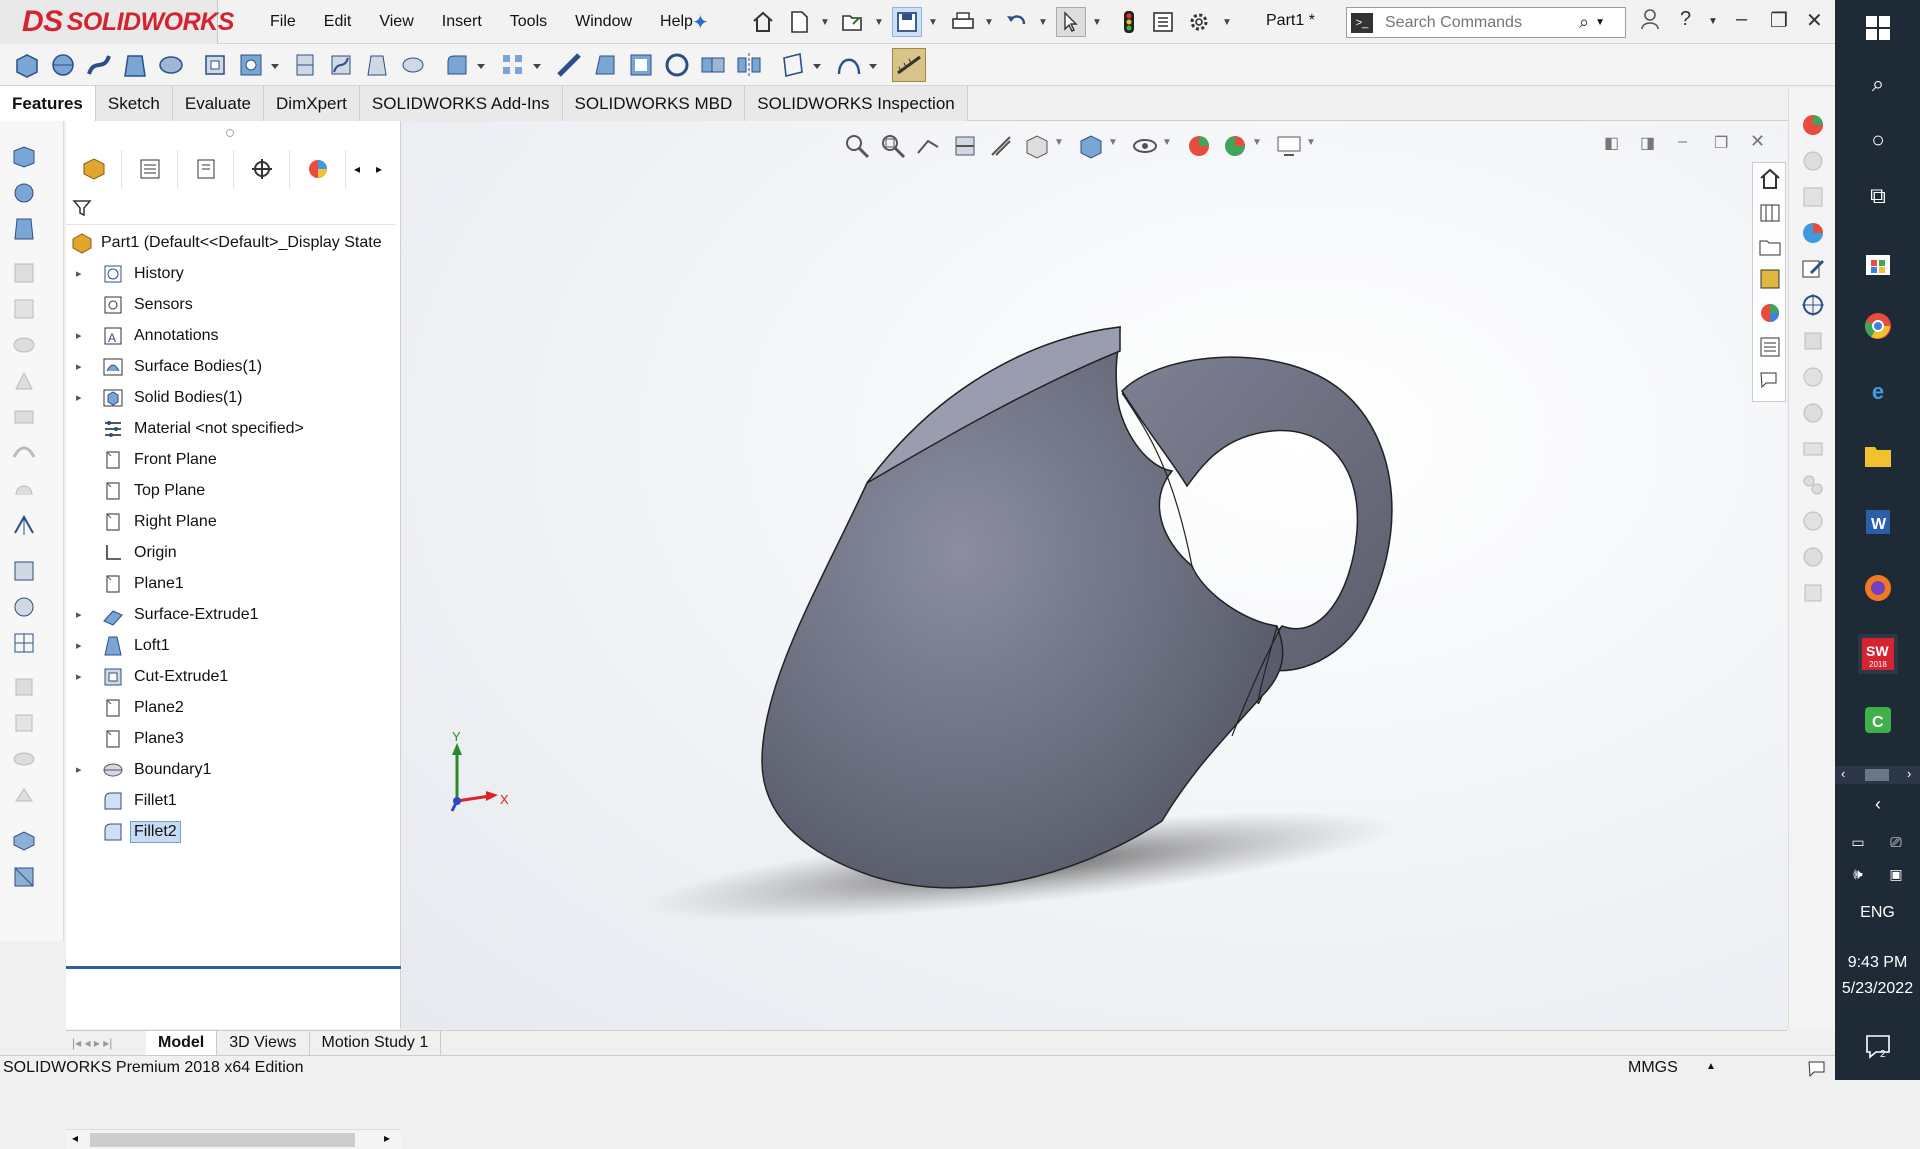 This screenshot has height=1149, width=1920. Describe the element at coordinates (1043, 22) in the screenshot. I see `undo-dropdown-icon: ▼` at that location.